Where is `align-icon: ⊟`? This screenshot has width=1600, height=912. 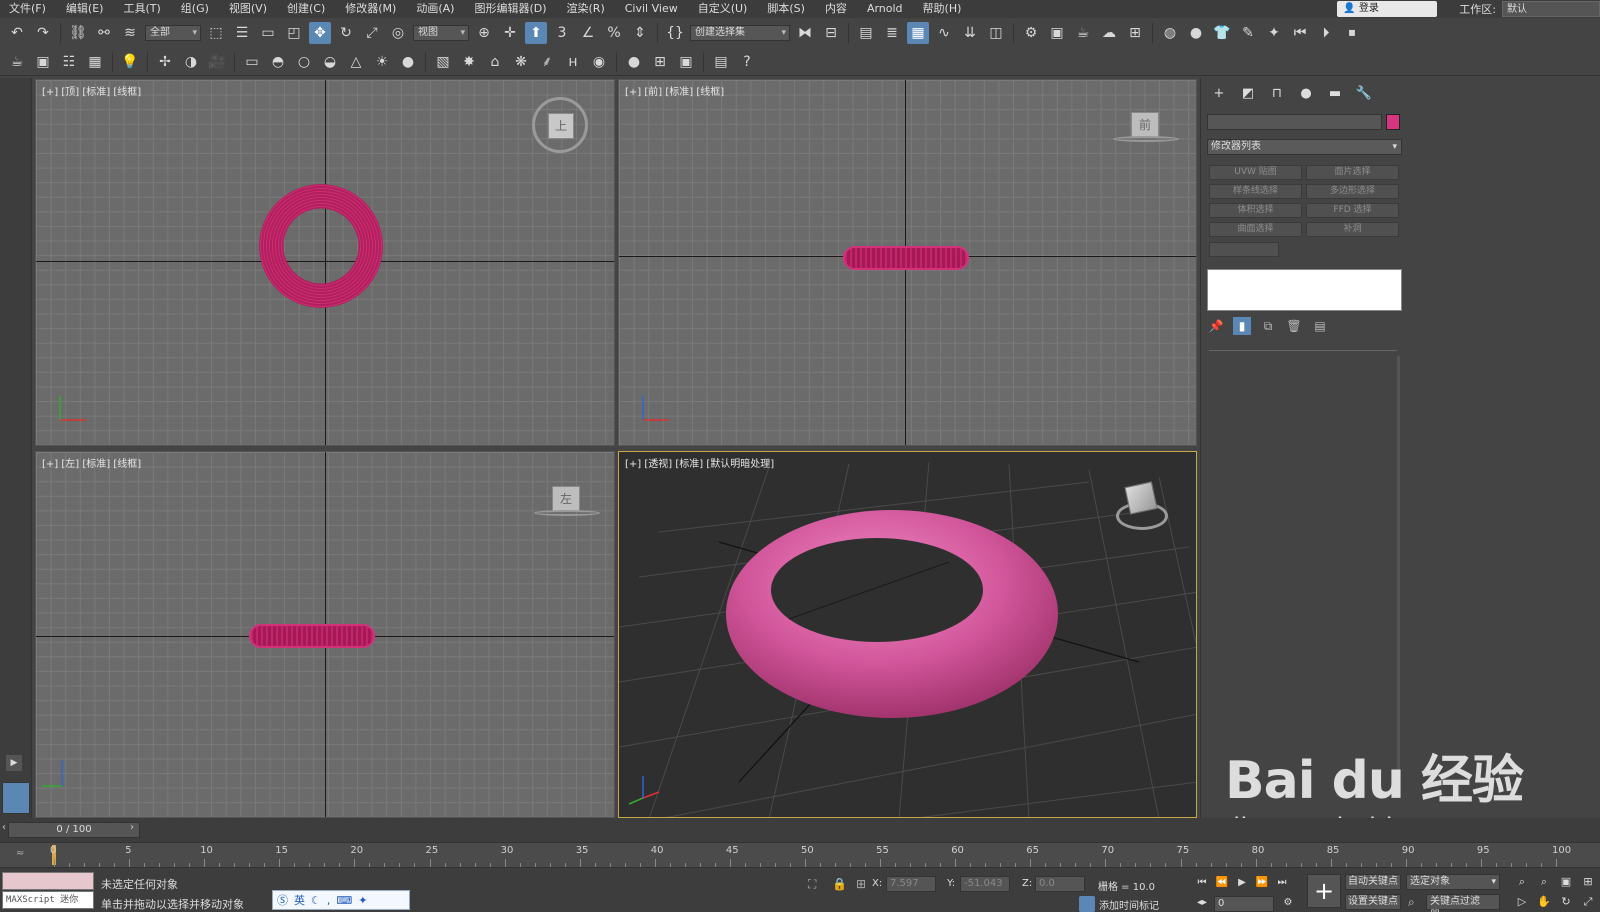
align-icon: ⊟ is located at coordinates (831, 33).